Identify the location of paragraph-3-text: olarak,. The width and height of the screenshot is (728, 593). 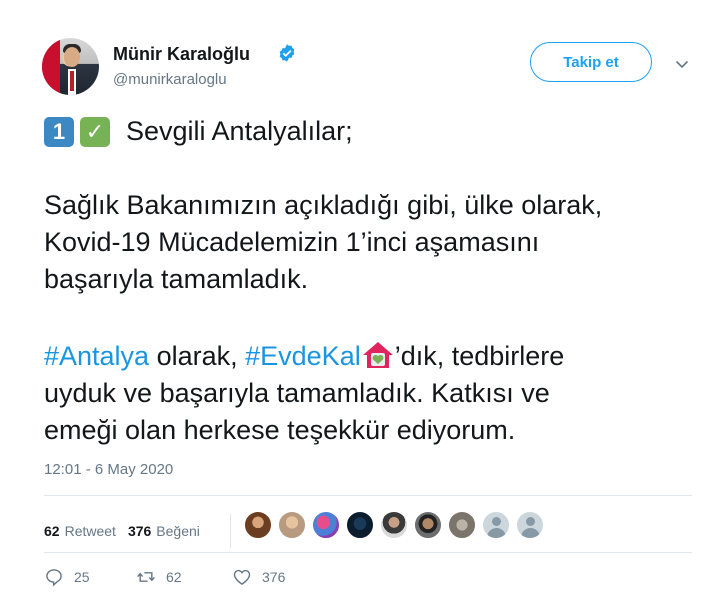
(197, 356).